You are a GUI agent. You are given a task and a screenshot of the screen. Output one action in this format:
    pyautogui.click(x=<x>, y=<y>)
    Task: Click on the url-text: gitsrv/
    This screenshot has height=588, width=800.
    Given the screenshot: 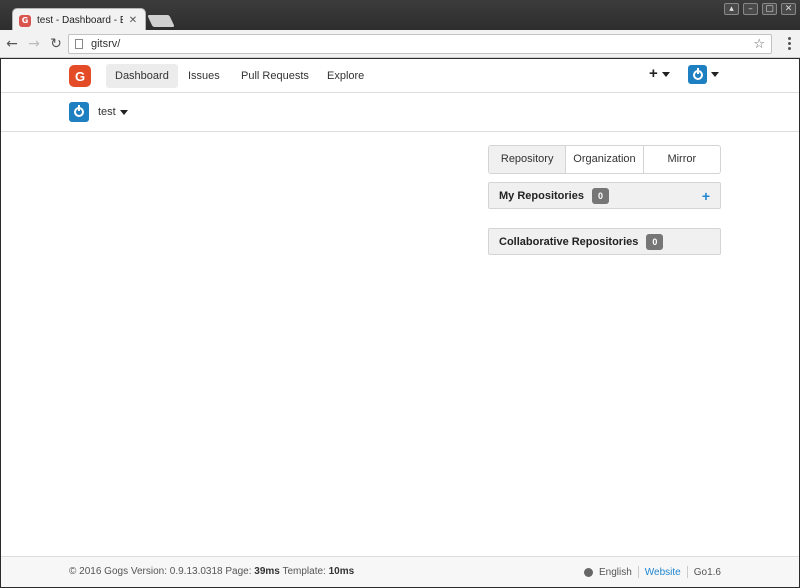 What is the action you would take?
    pyautogui.click(x=422, y=44)
    